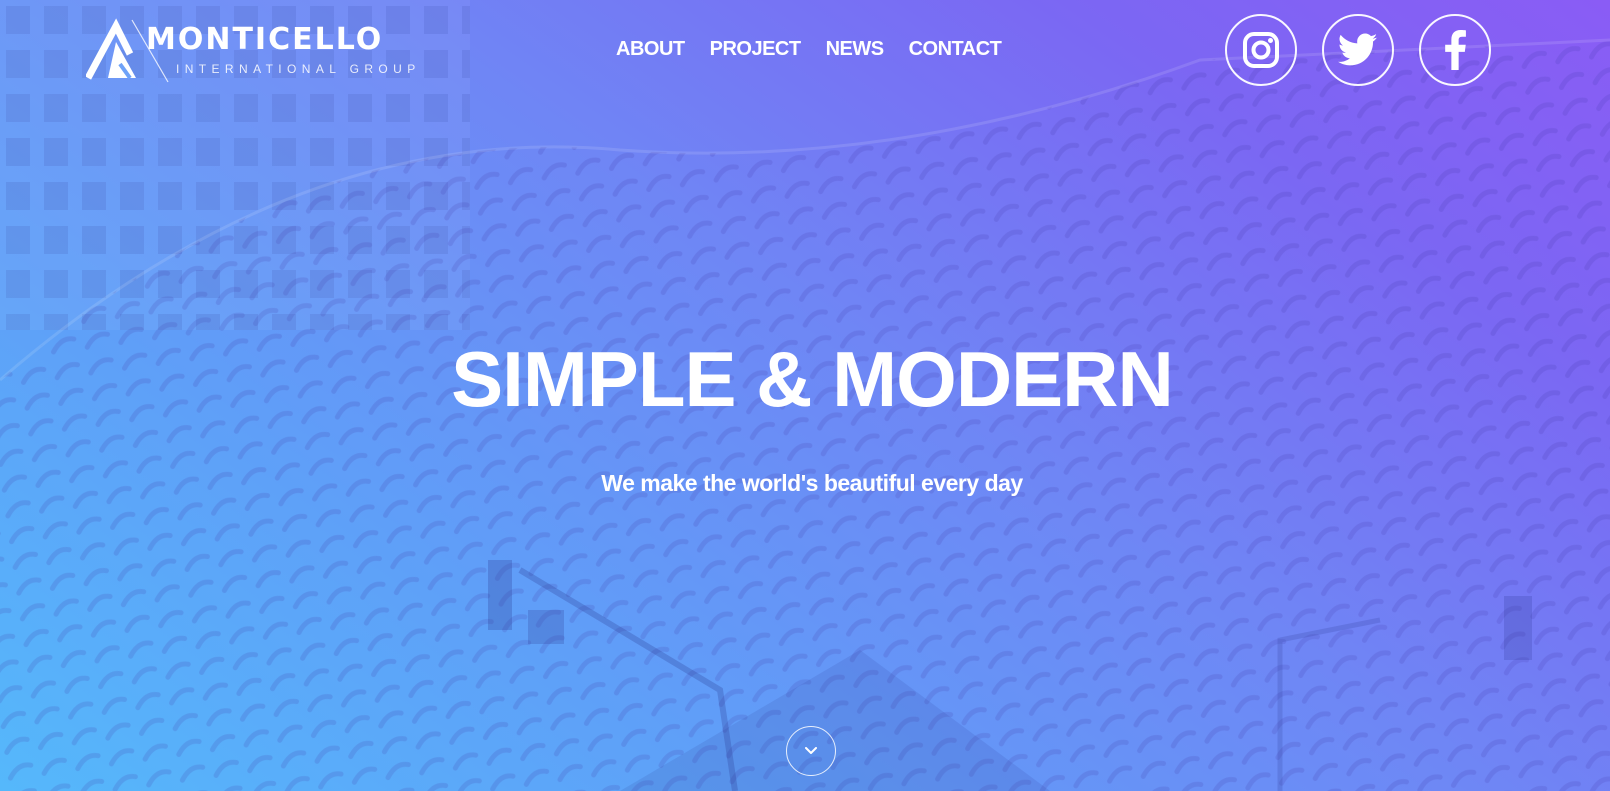 The width and height of the screenshot is (1610, 791). I want to click on brand-name: MONTICELLO, so click(265, 39).